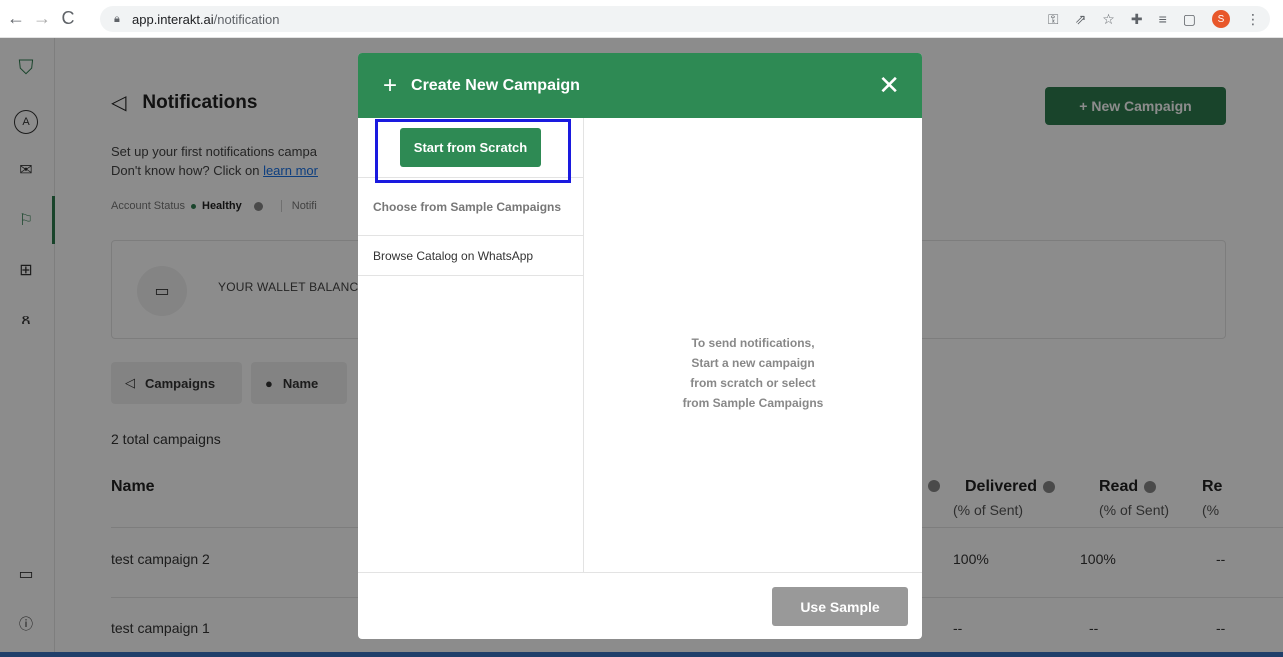 The height and width of the screenshot is (657, 1283). I want to click on menu-icon: ⋮, so click(1253, 19).